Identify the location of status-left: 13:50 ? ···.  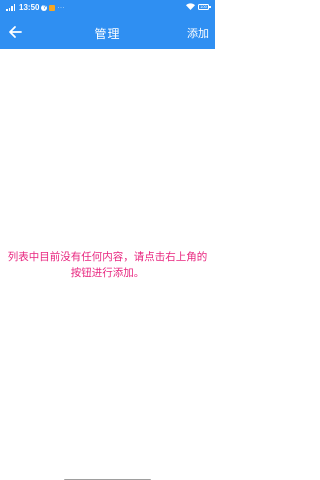
(35, 7).